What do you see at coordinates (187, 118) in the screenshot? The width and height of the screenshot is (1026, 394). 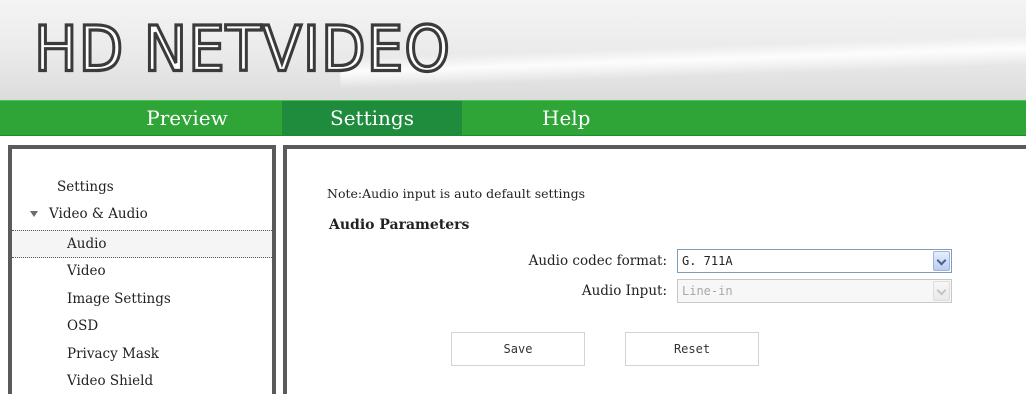 I see `nav-preview: Preview` at bounding box center [187, 118].